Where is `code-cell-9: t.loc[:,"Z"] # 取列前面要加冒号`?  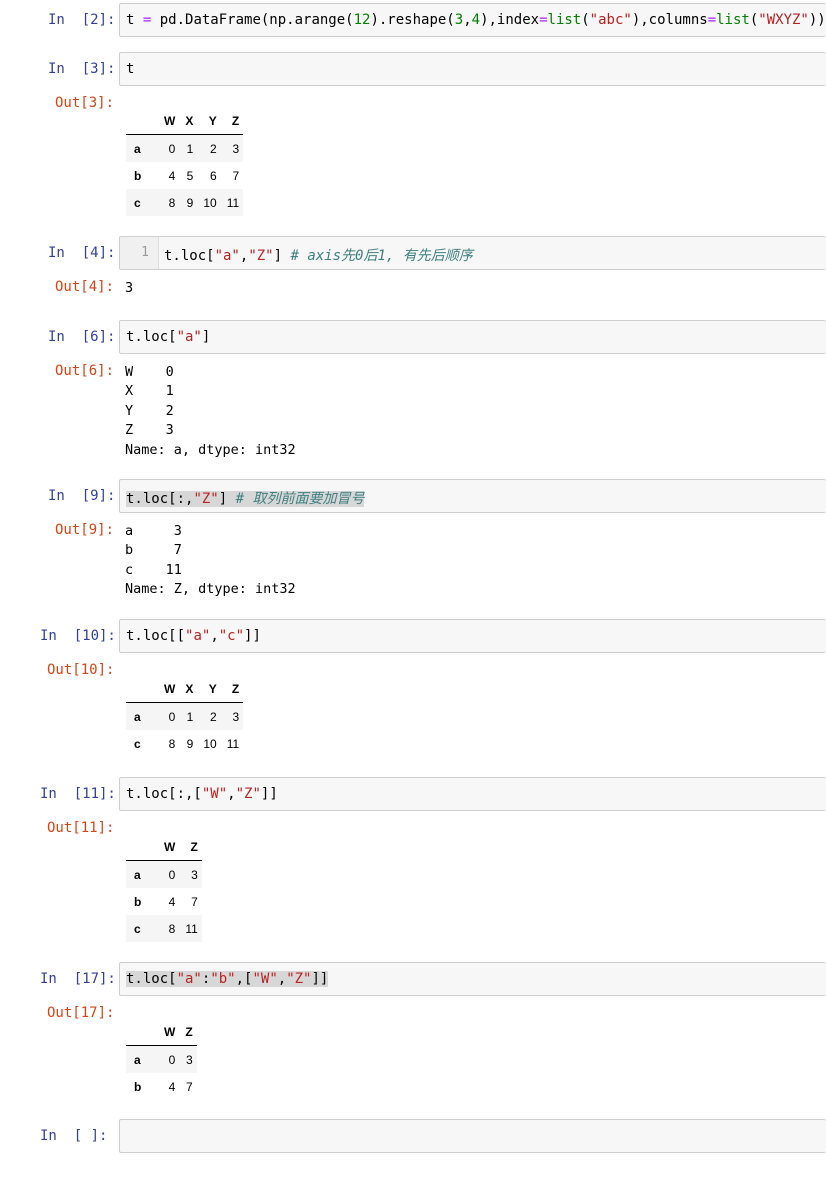
code-cell-9: t.loc[:,"Z"] # 取列前面要加冒号 is located at coordinates (472, 496).